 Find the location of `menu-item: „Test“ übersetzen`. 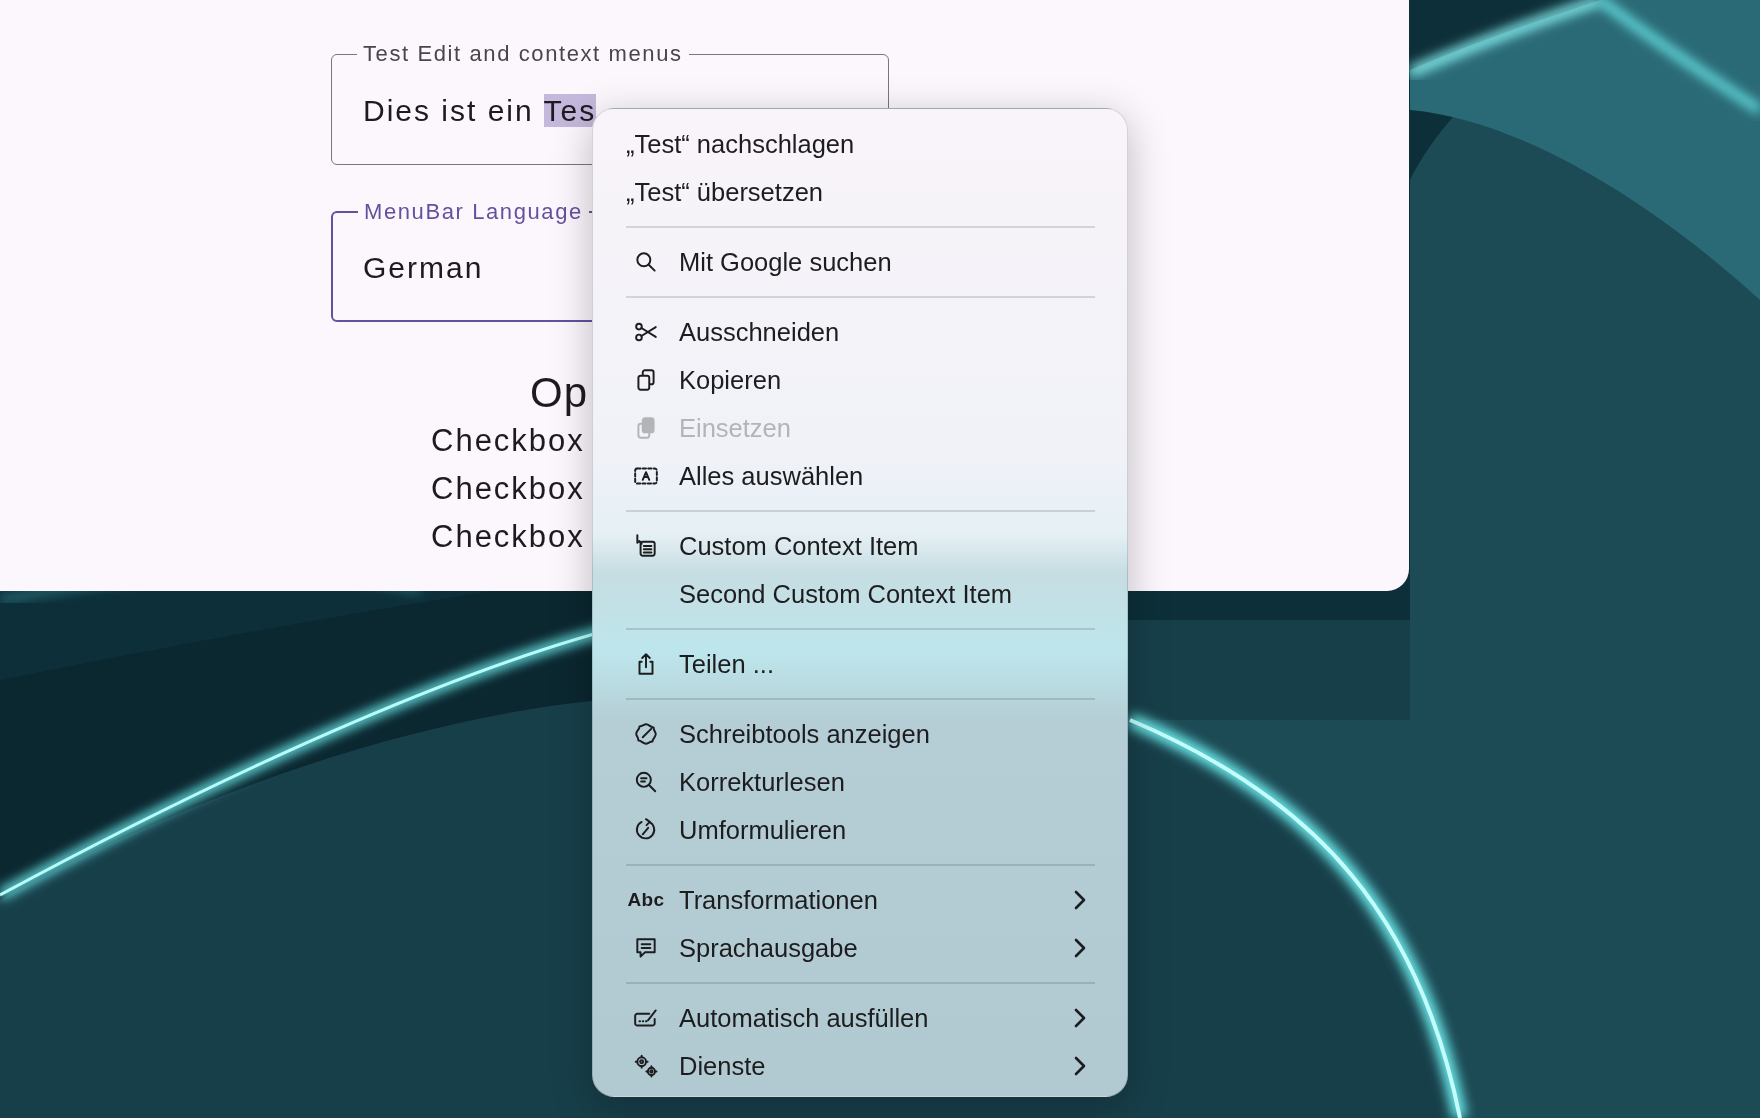

menu-item: „Test“ übersetzen is located at coordinates (860, 192).